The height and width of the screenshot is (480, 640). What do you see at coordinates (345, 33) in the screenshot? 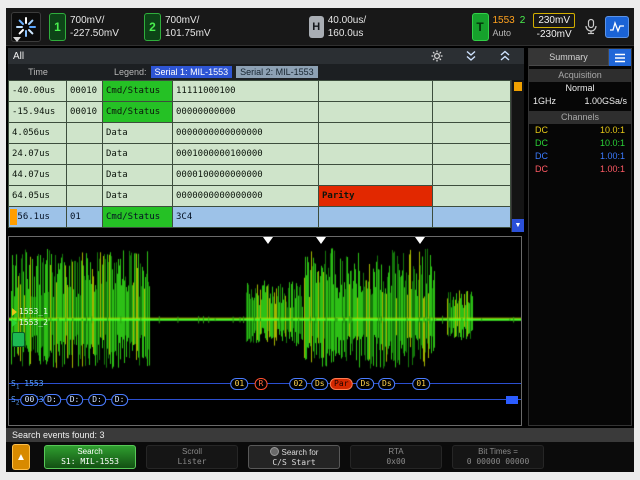
I see `timebase-delay: 160.0us` at bounding box center [345, 33].